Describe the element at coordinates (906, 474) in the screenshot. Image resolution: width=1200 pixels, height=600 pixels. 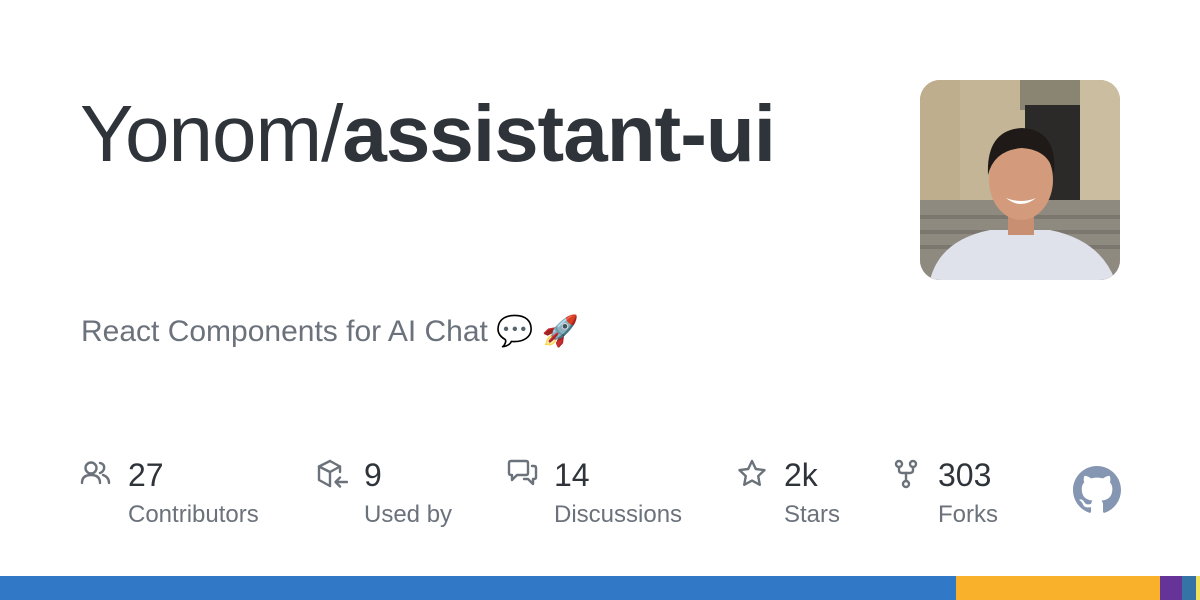
I see `repo-forked-icon` at that location.